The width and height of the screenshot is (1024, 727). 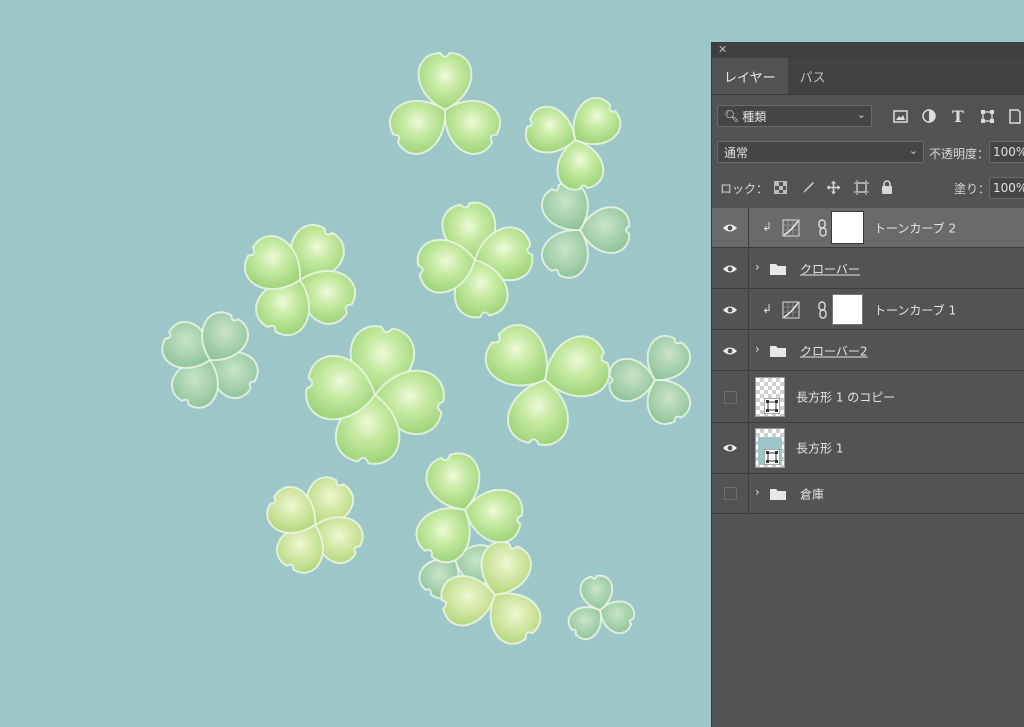 What do you see at coordinates (722, 49) in the screenshot?
I see `close-icon: ✕` at bounding box center [722, 49].